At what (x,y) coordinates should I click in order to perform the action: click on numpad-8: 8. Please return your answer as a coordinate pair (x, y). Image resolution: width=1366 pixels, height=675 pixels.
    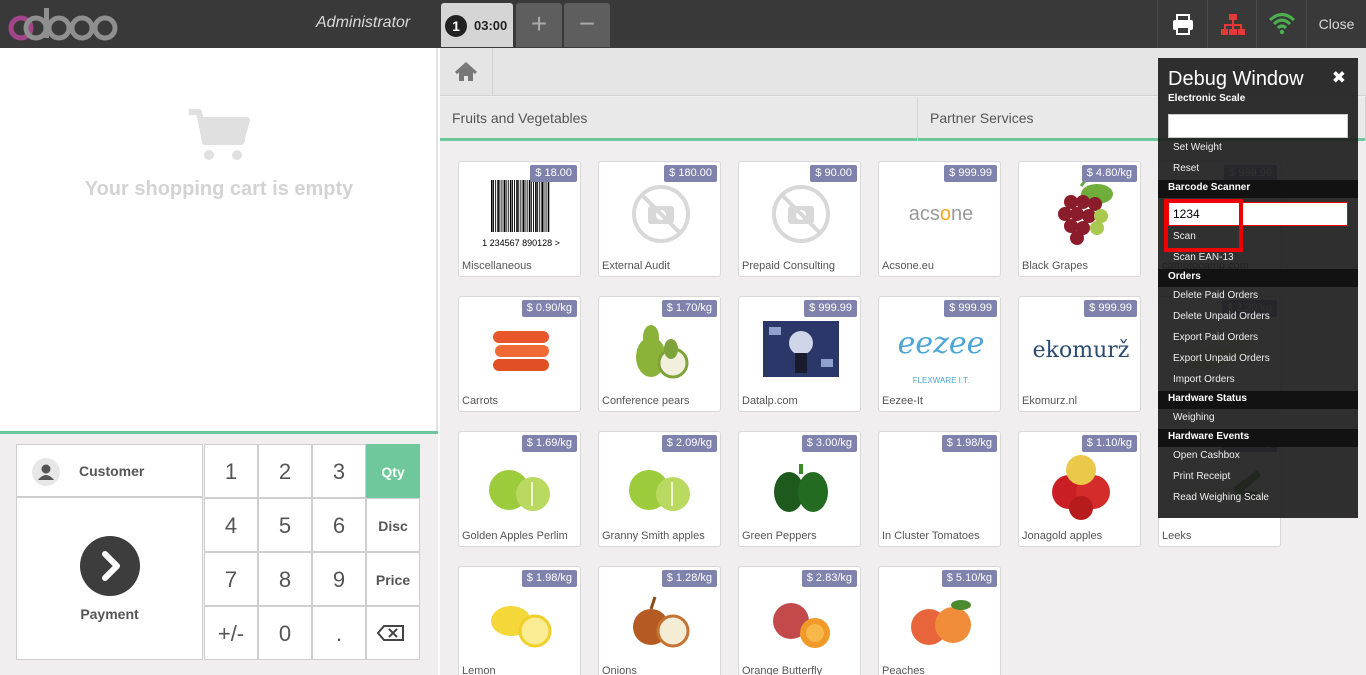
    Looking at the image, I should click on (285, 579).